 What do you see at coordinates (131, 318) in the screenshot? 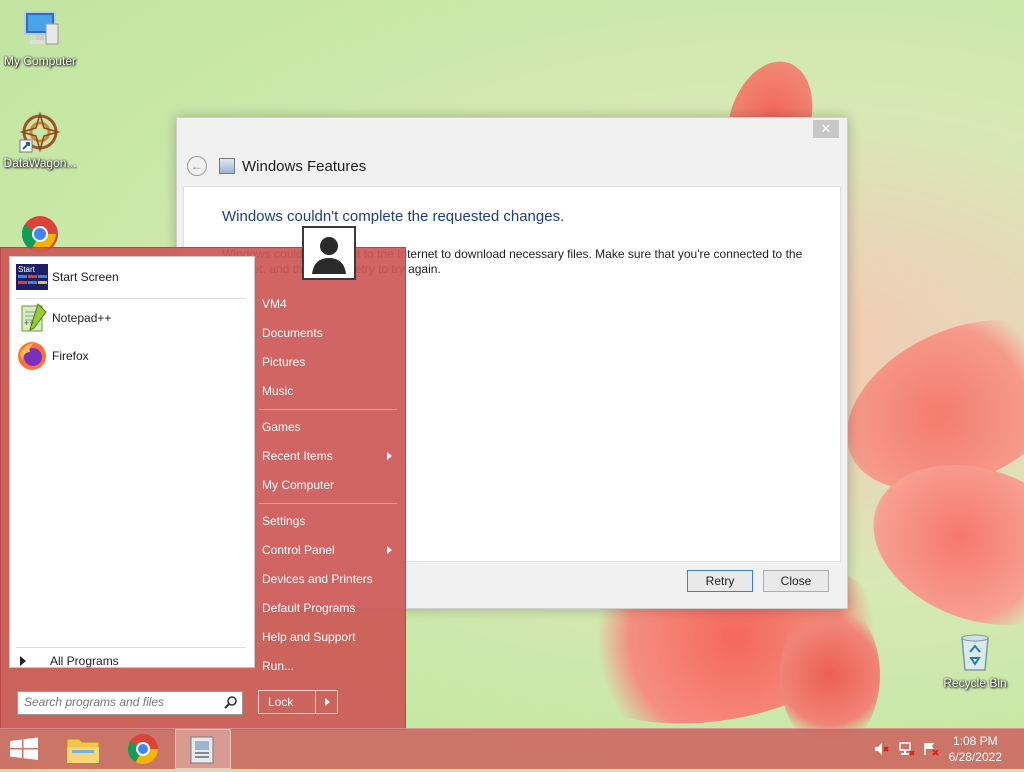
I see `pinned-notepadpp: ++ Notepad++` at bounding box center [131, 318].